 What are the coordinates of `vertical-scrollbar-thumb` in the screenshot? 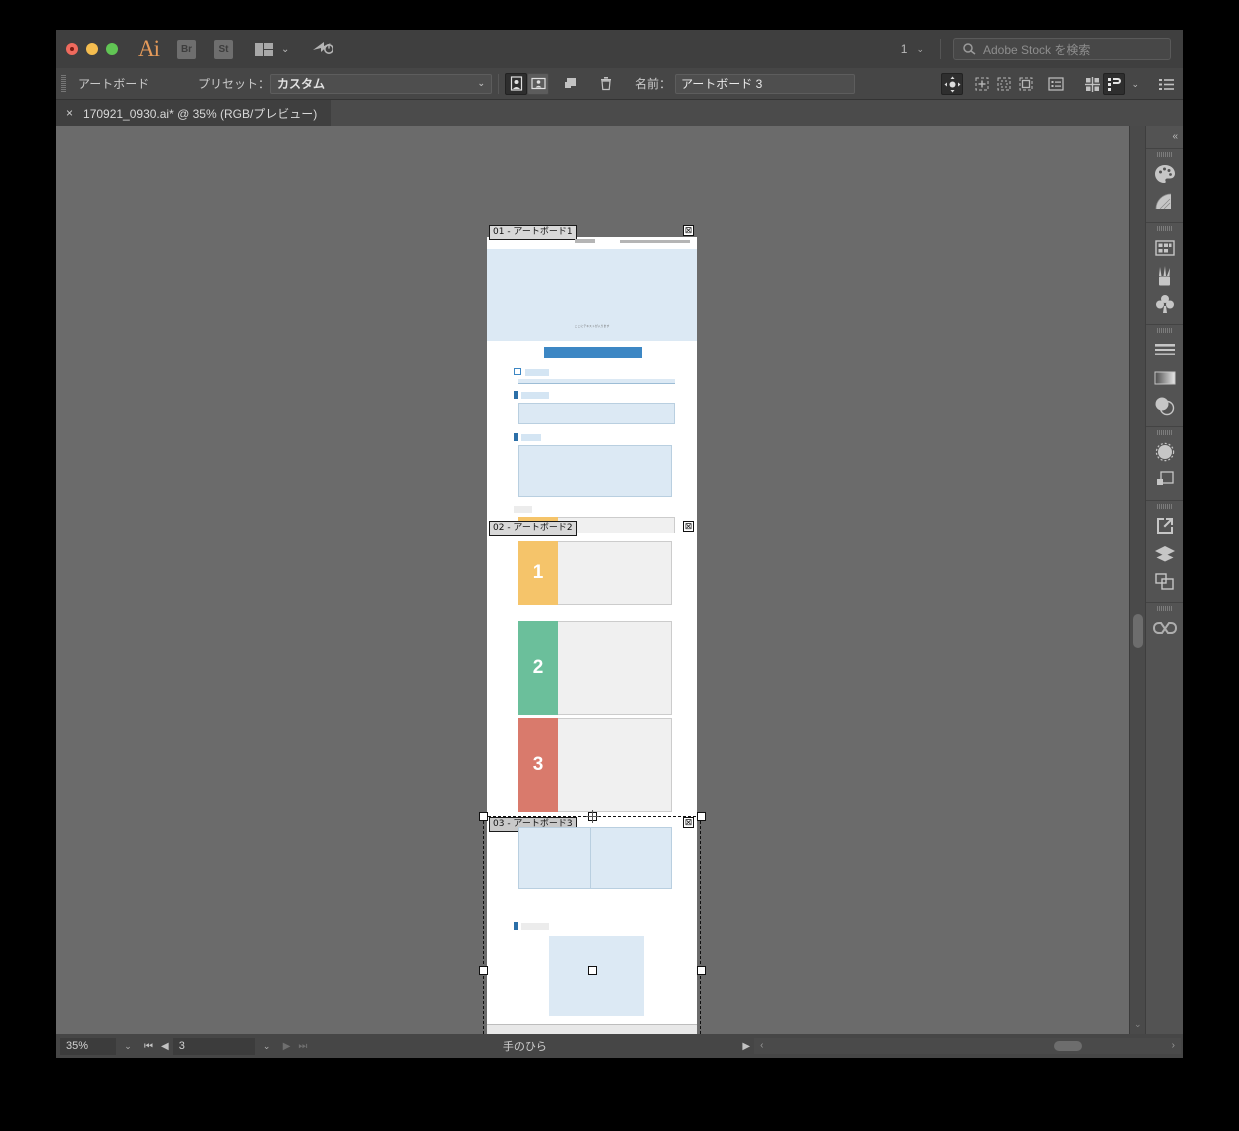 It's located at (1138, 631).